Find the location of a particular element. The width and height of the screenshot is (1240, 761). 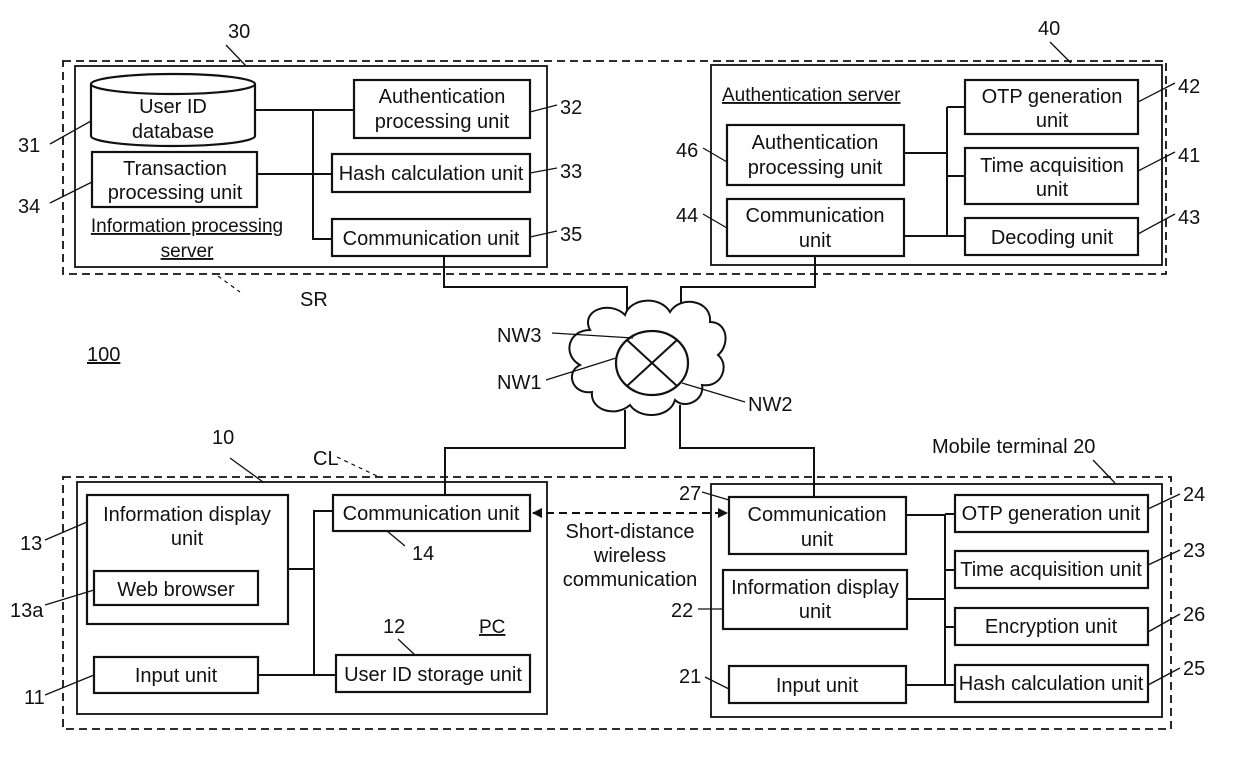

mobile-encryption-leader is located at coordinates (1164, 623).